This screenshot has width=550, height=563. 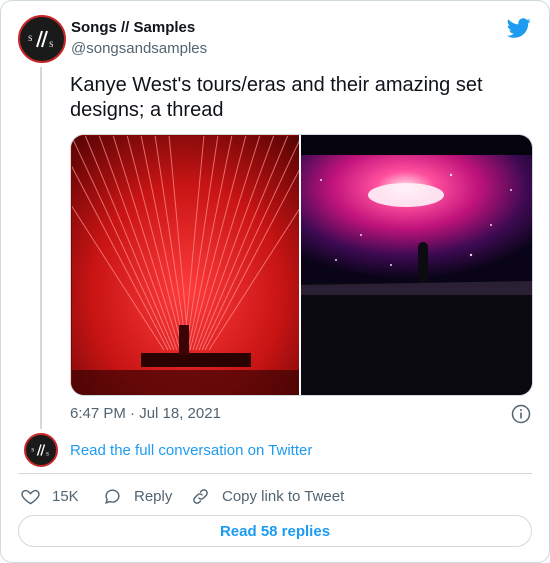 I want to click on twitter-bird-icon, so click(x=519, y=28).